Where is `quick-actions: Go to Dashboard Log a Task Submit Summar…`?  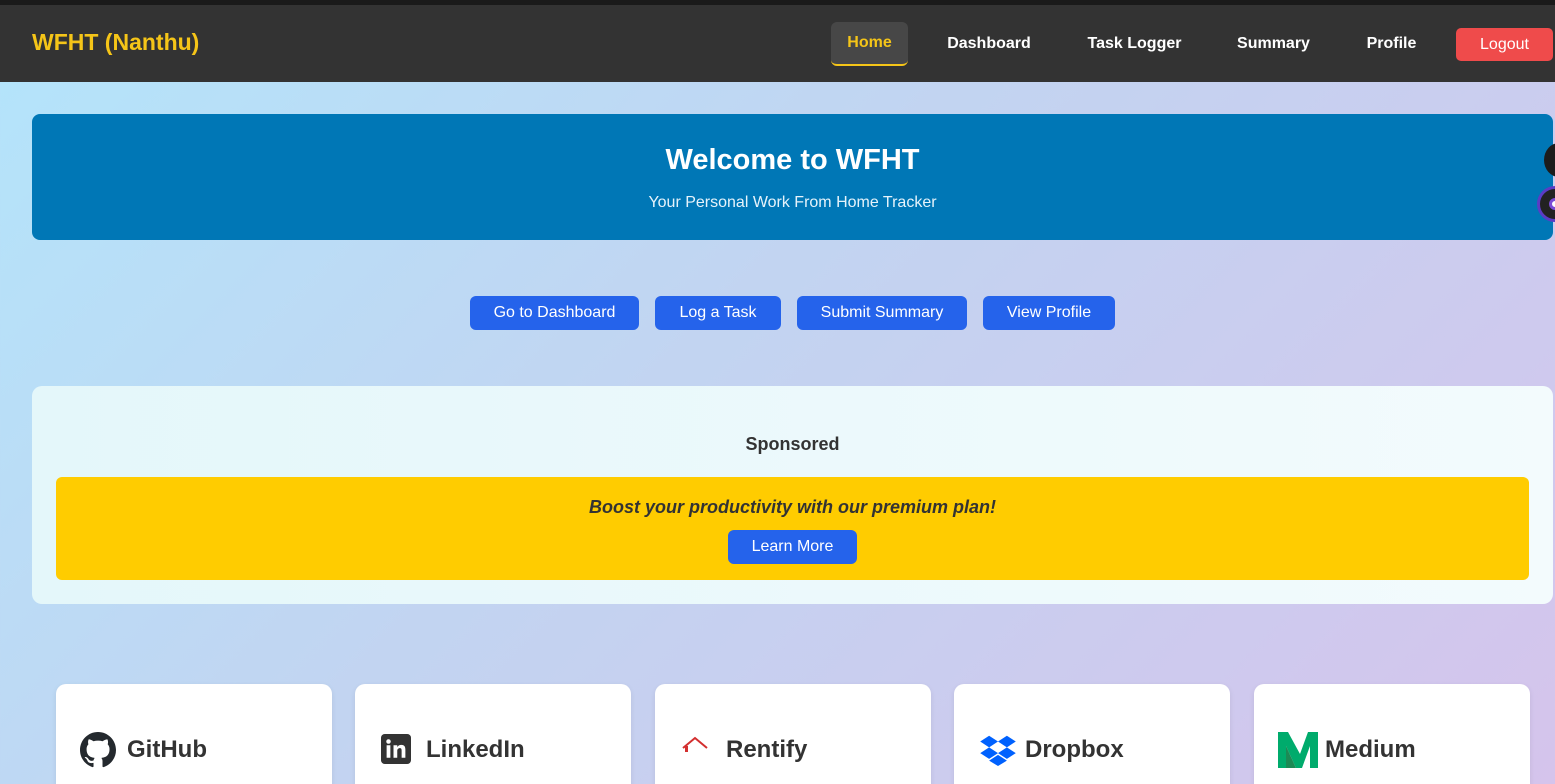 quick-actions: Go to Dashboard Log a Task Submit Summar… is located at coordinates (777, 313).